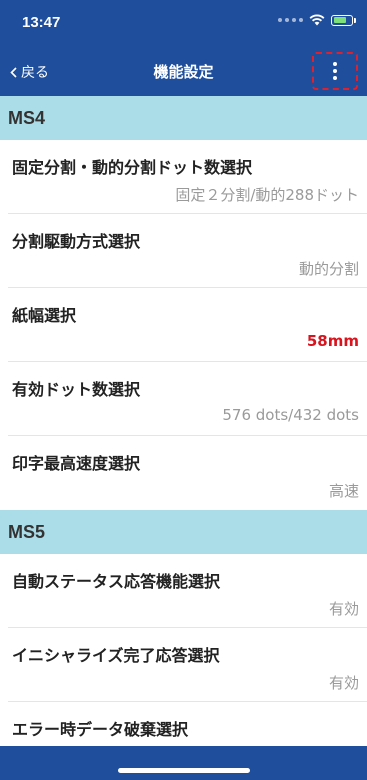 This screenshot has height=780, width=367. I want to click on wifi-icon, so click(317, 20).